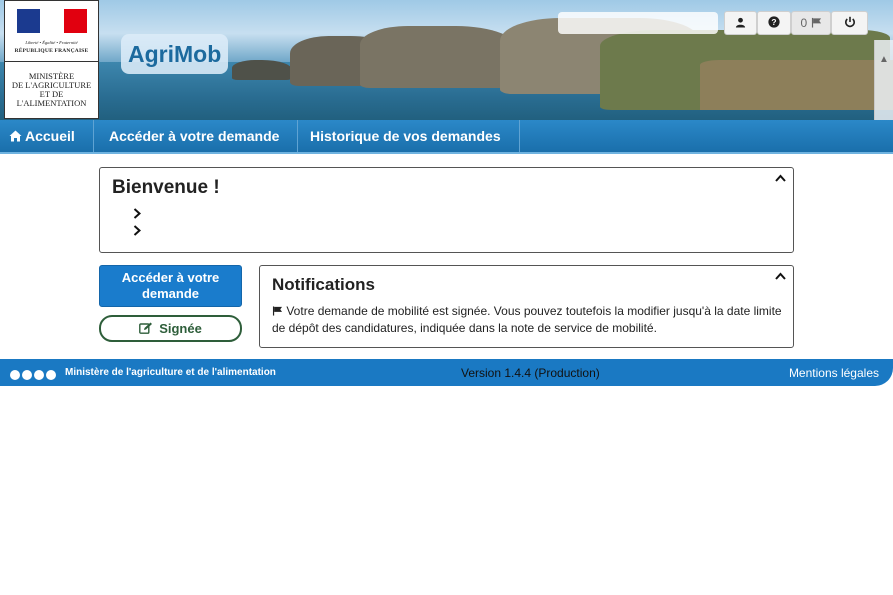 The width and height of the screenshot is (893, 595). I want to click on user-name-display, so click(638, 23).